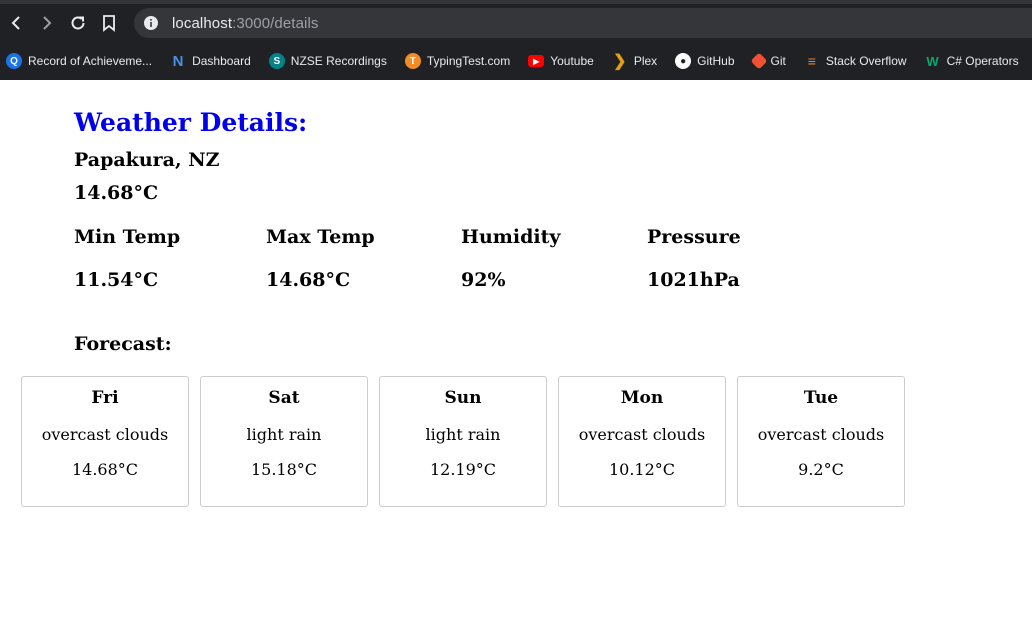 Image resolution: width=1032 pixels, height=623 pixels. What do you see at coordinates (284, 469) in the screenshot?
I see `forecast-temp: 15.18°C` at bounding box center [284, 469].